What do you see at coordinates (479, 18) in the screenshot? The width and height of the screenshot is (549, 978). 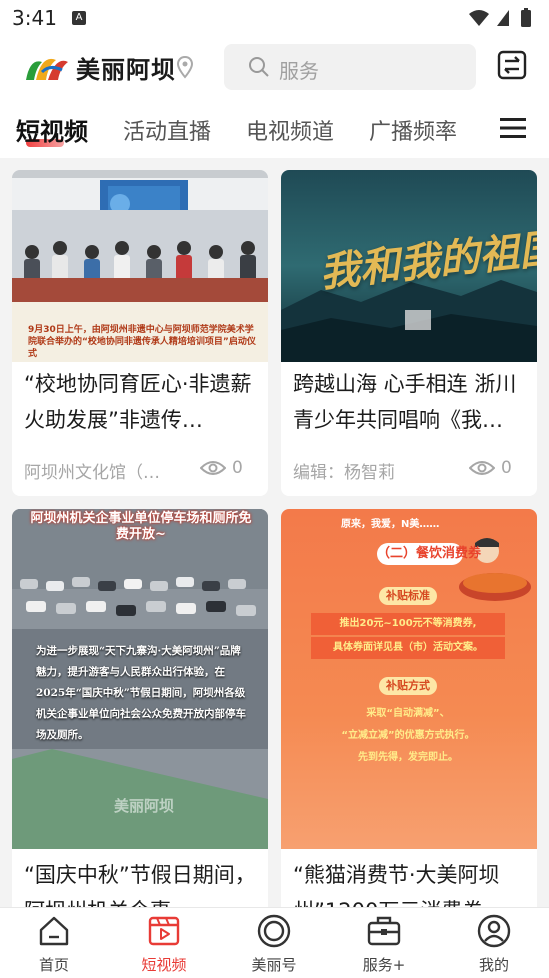 I see `wifi-icon` at bounding box center [479, 18].